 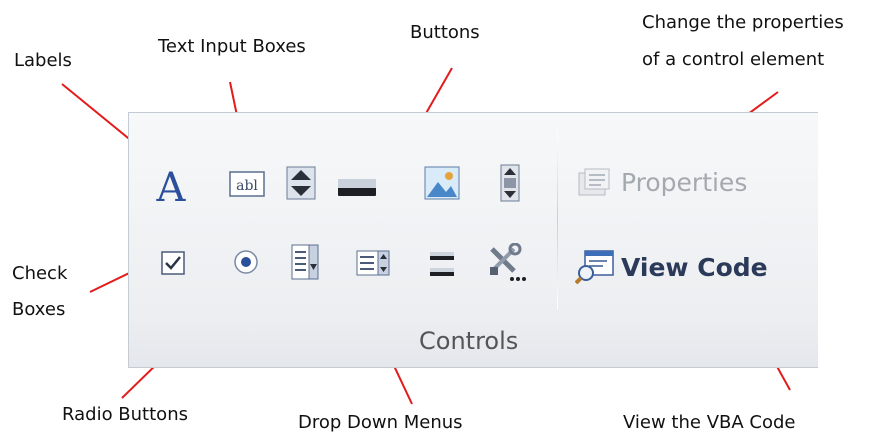 I want to click on view-code-button: View Code, so click(x=671, y=267).